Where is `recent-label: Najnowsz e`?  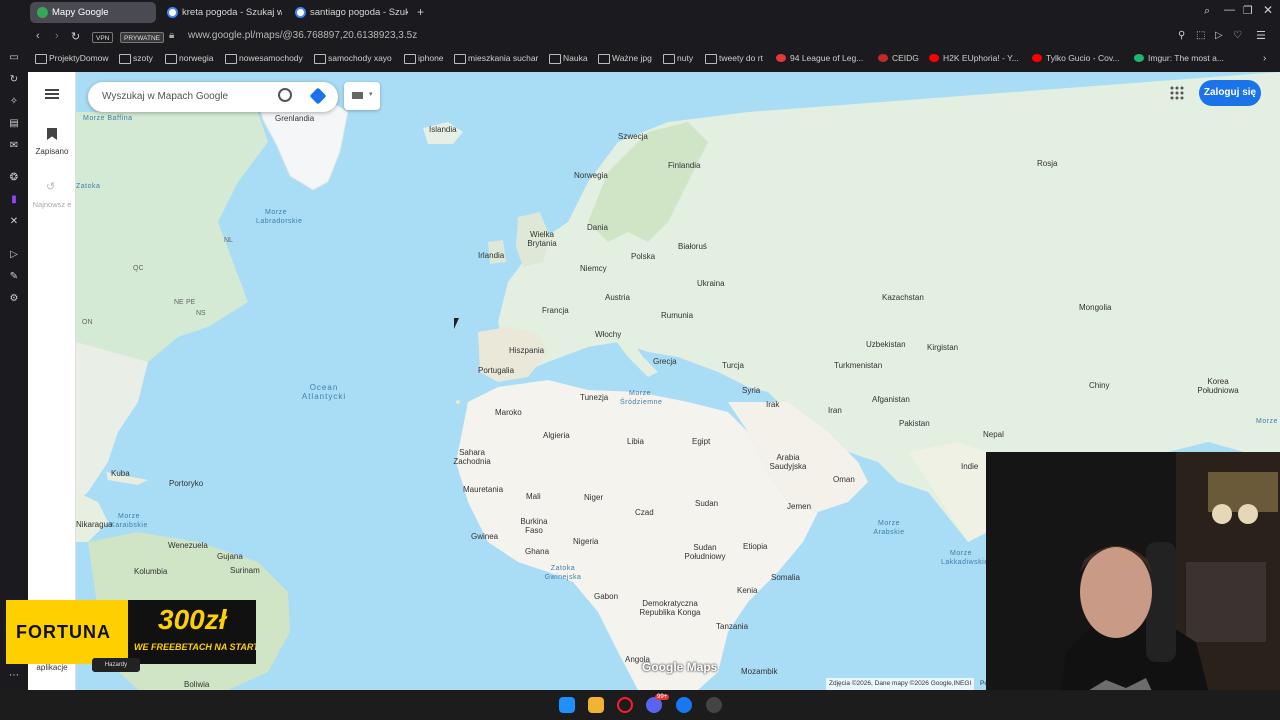 recent-label: Najnowsz e is located at coordinates (52, 204).